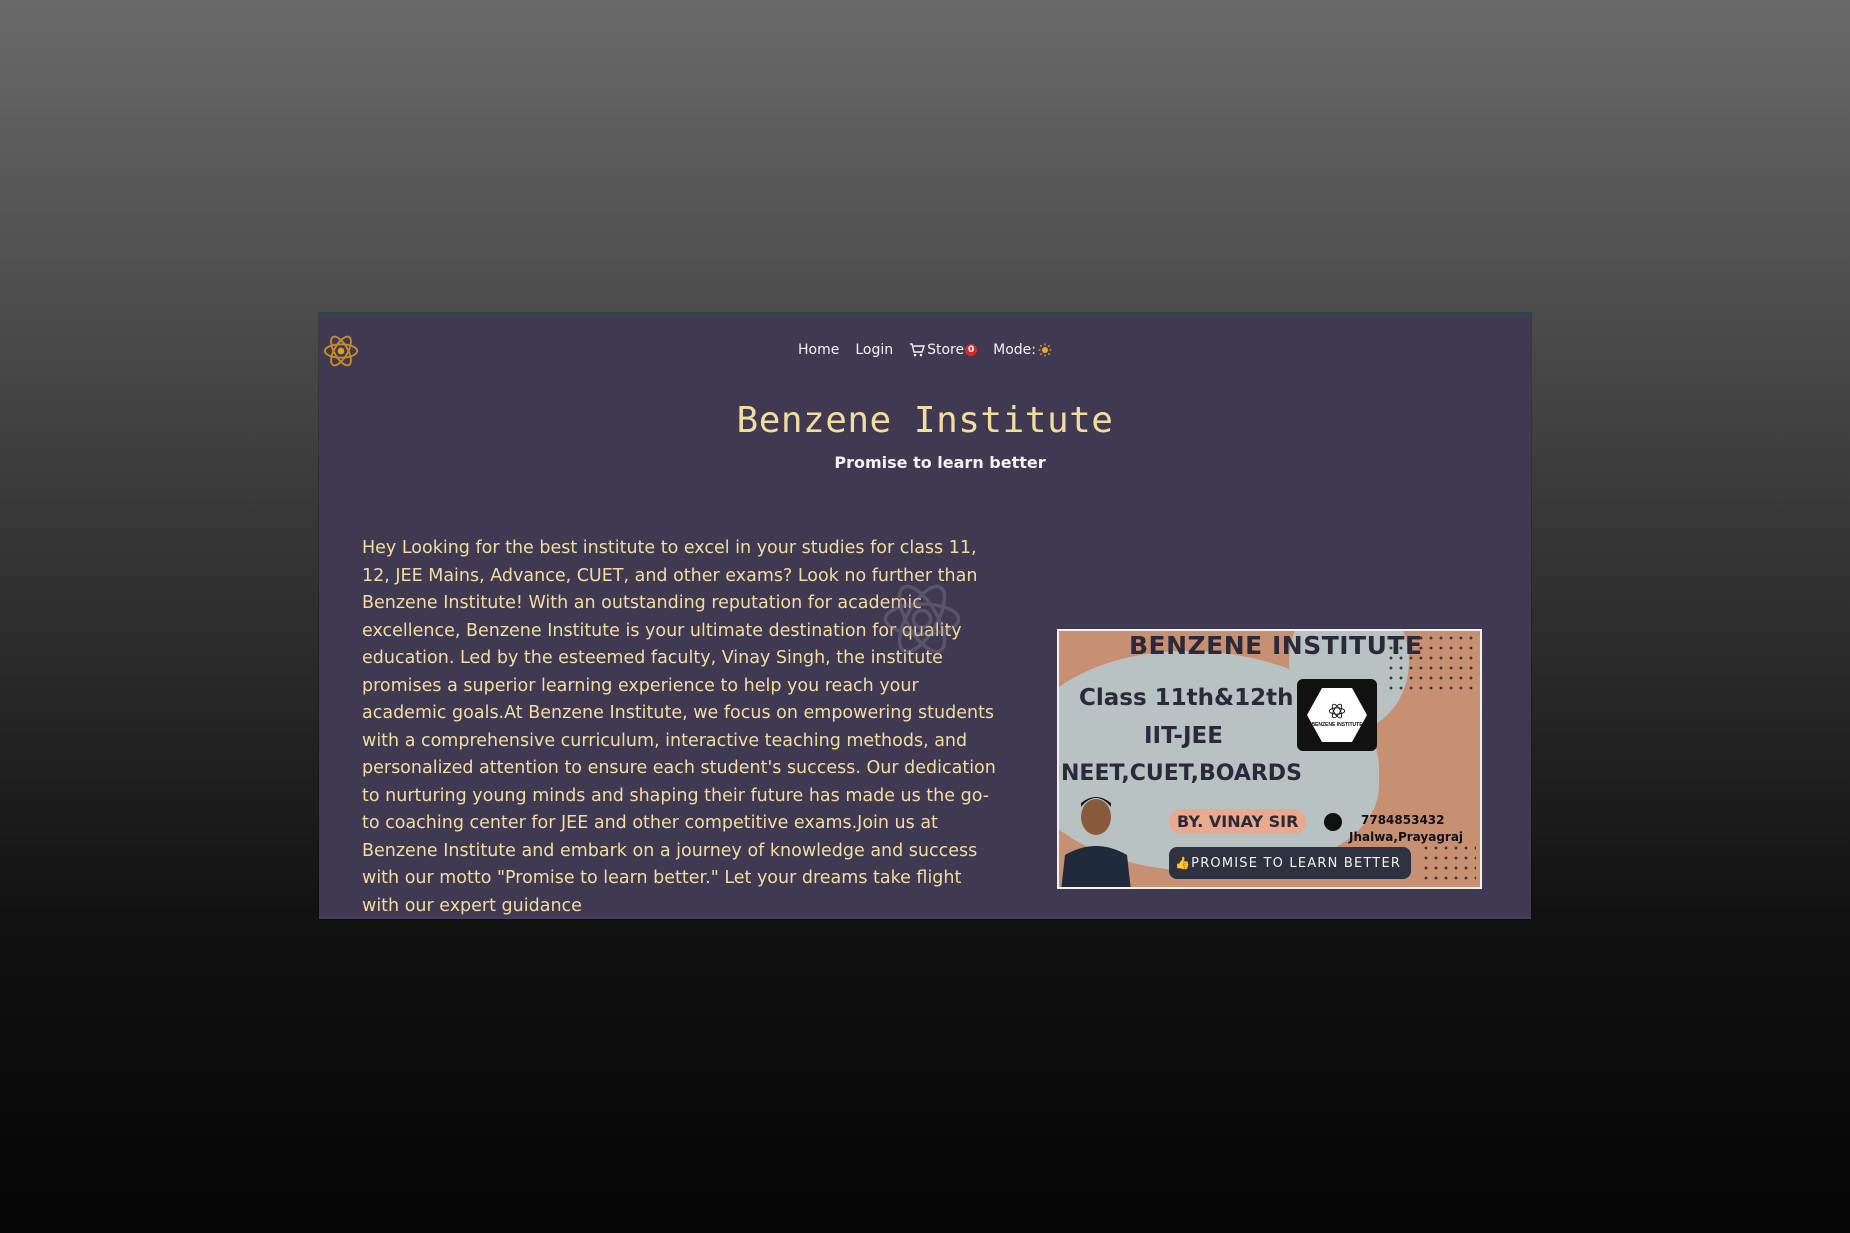  I want to click on banner-promise: 👍 PROMISE TO LEARN BETTER, so click(1290, 863).